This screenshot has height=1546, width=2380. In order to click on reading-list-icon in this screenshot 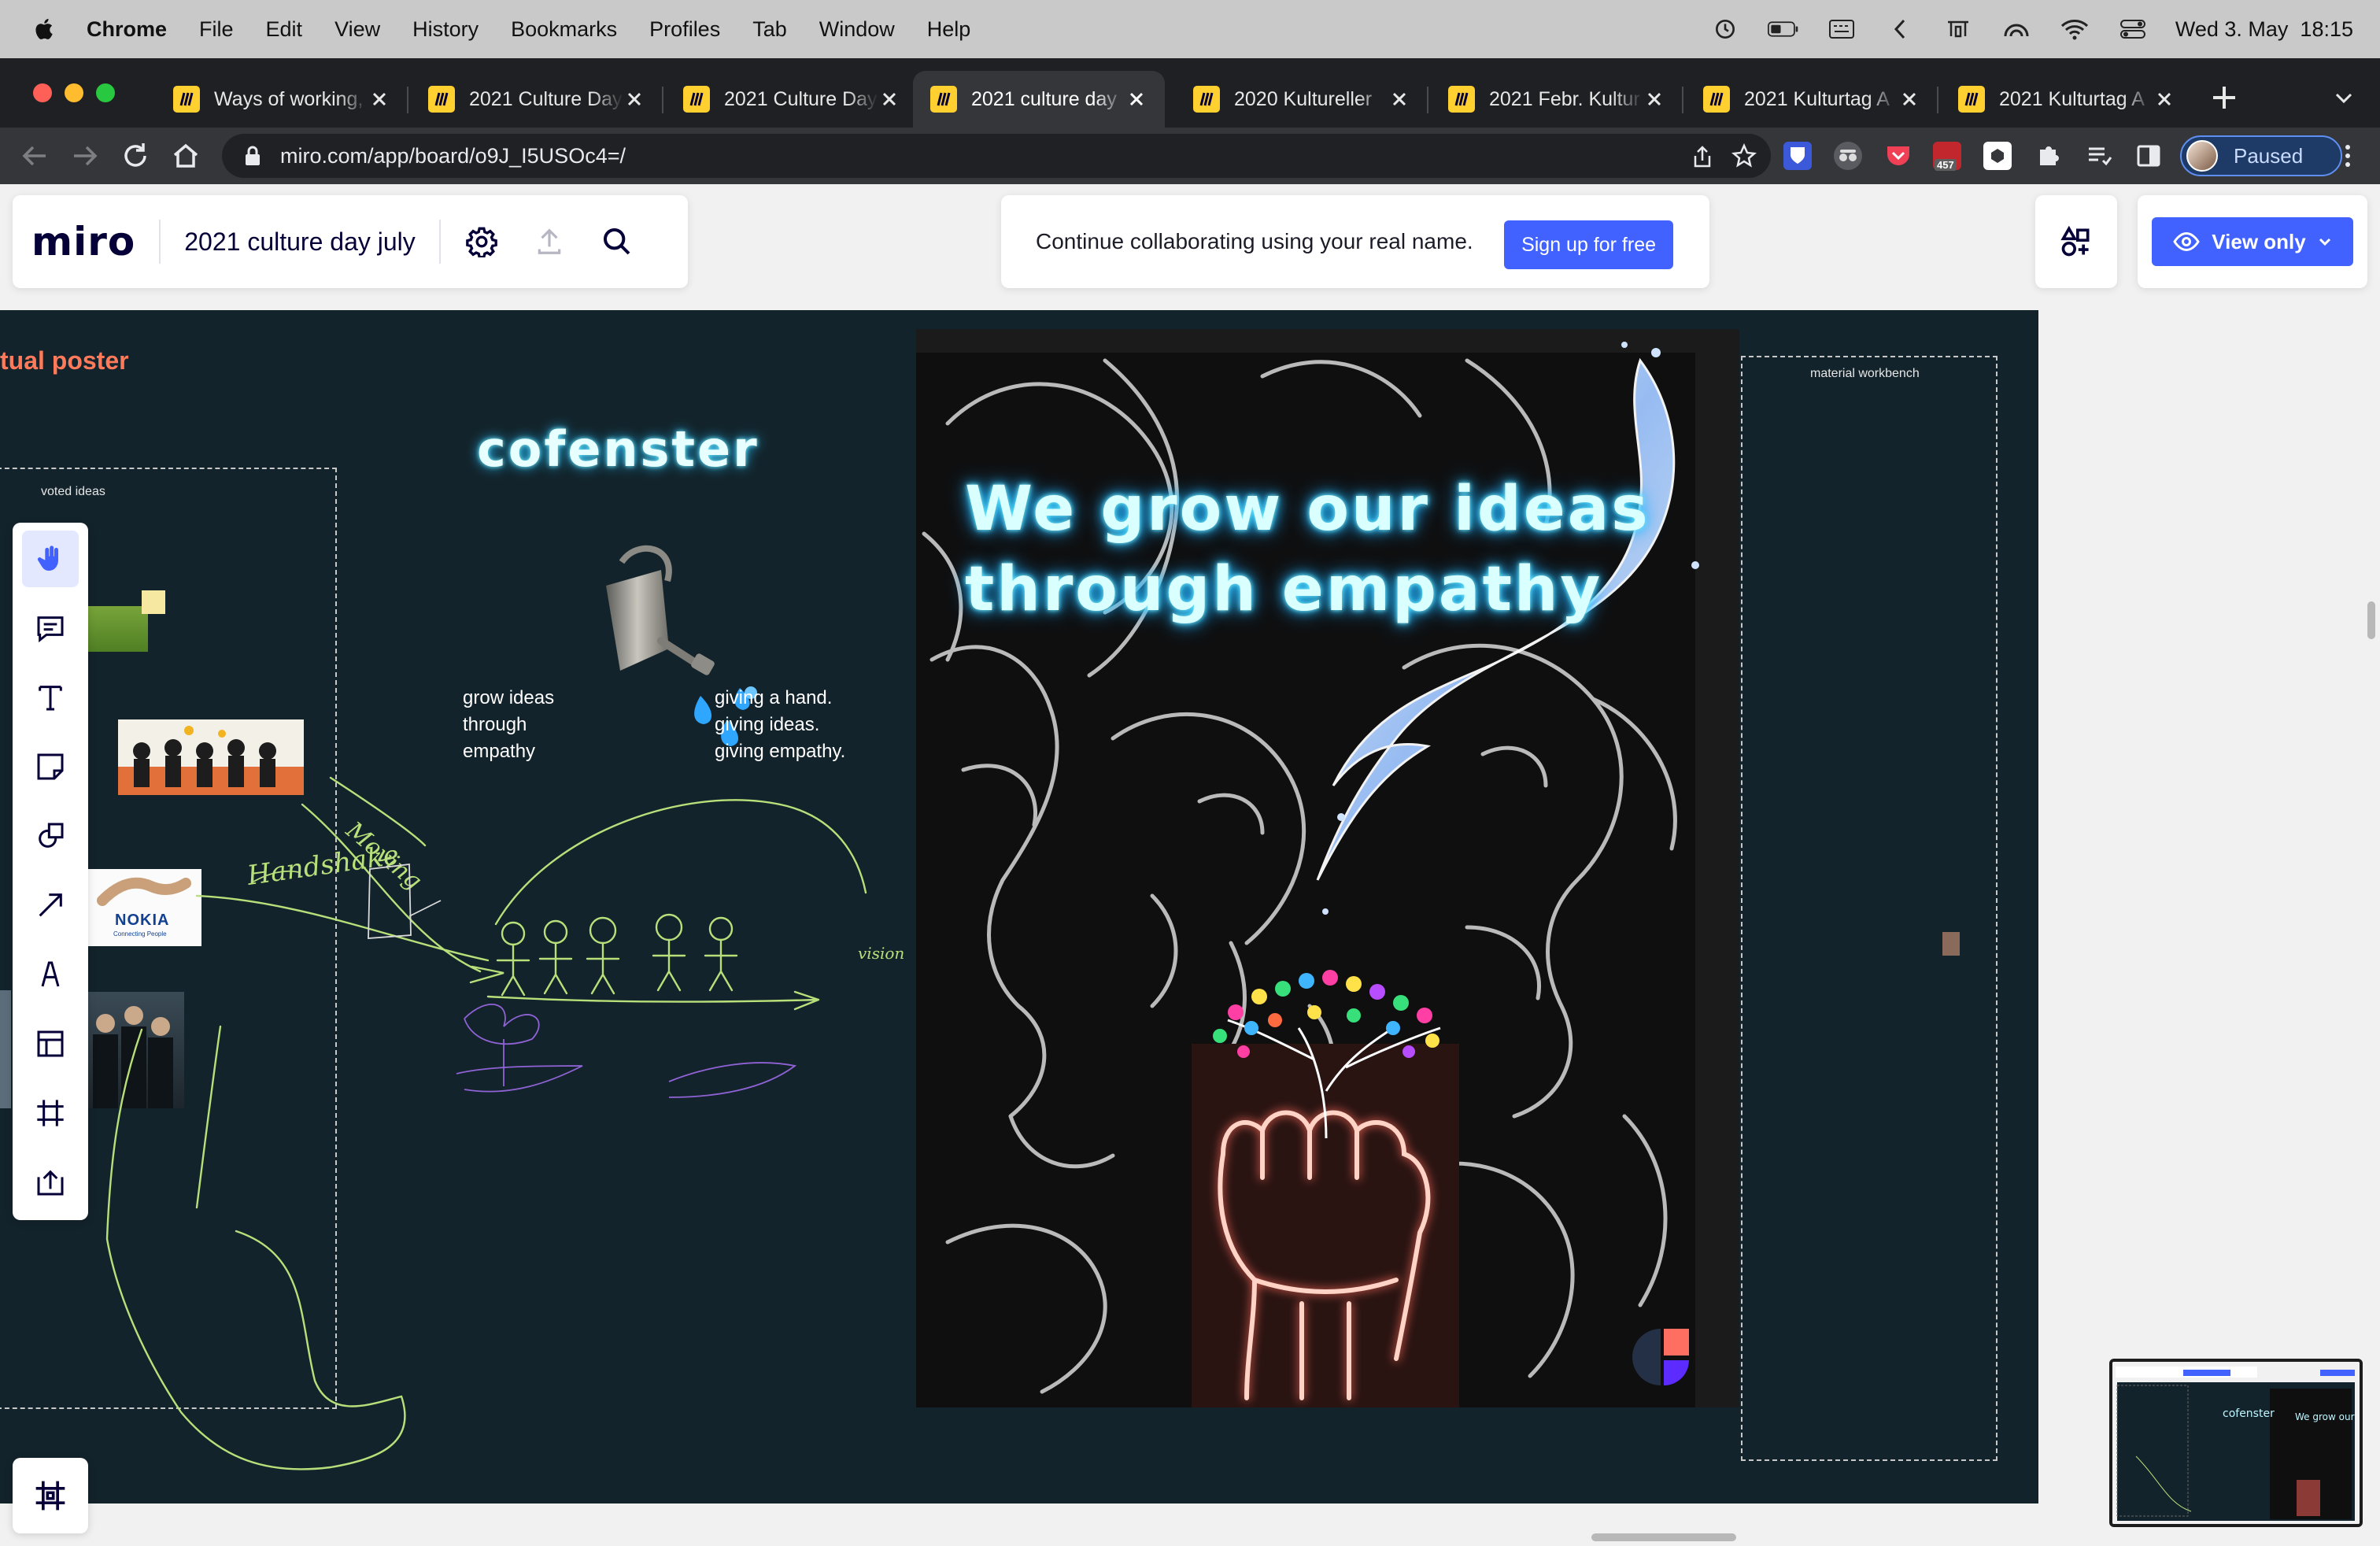, I will do `click(2098, 156)`.